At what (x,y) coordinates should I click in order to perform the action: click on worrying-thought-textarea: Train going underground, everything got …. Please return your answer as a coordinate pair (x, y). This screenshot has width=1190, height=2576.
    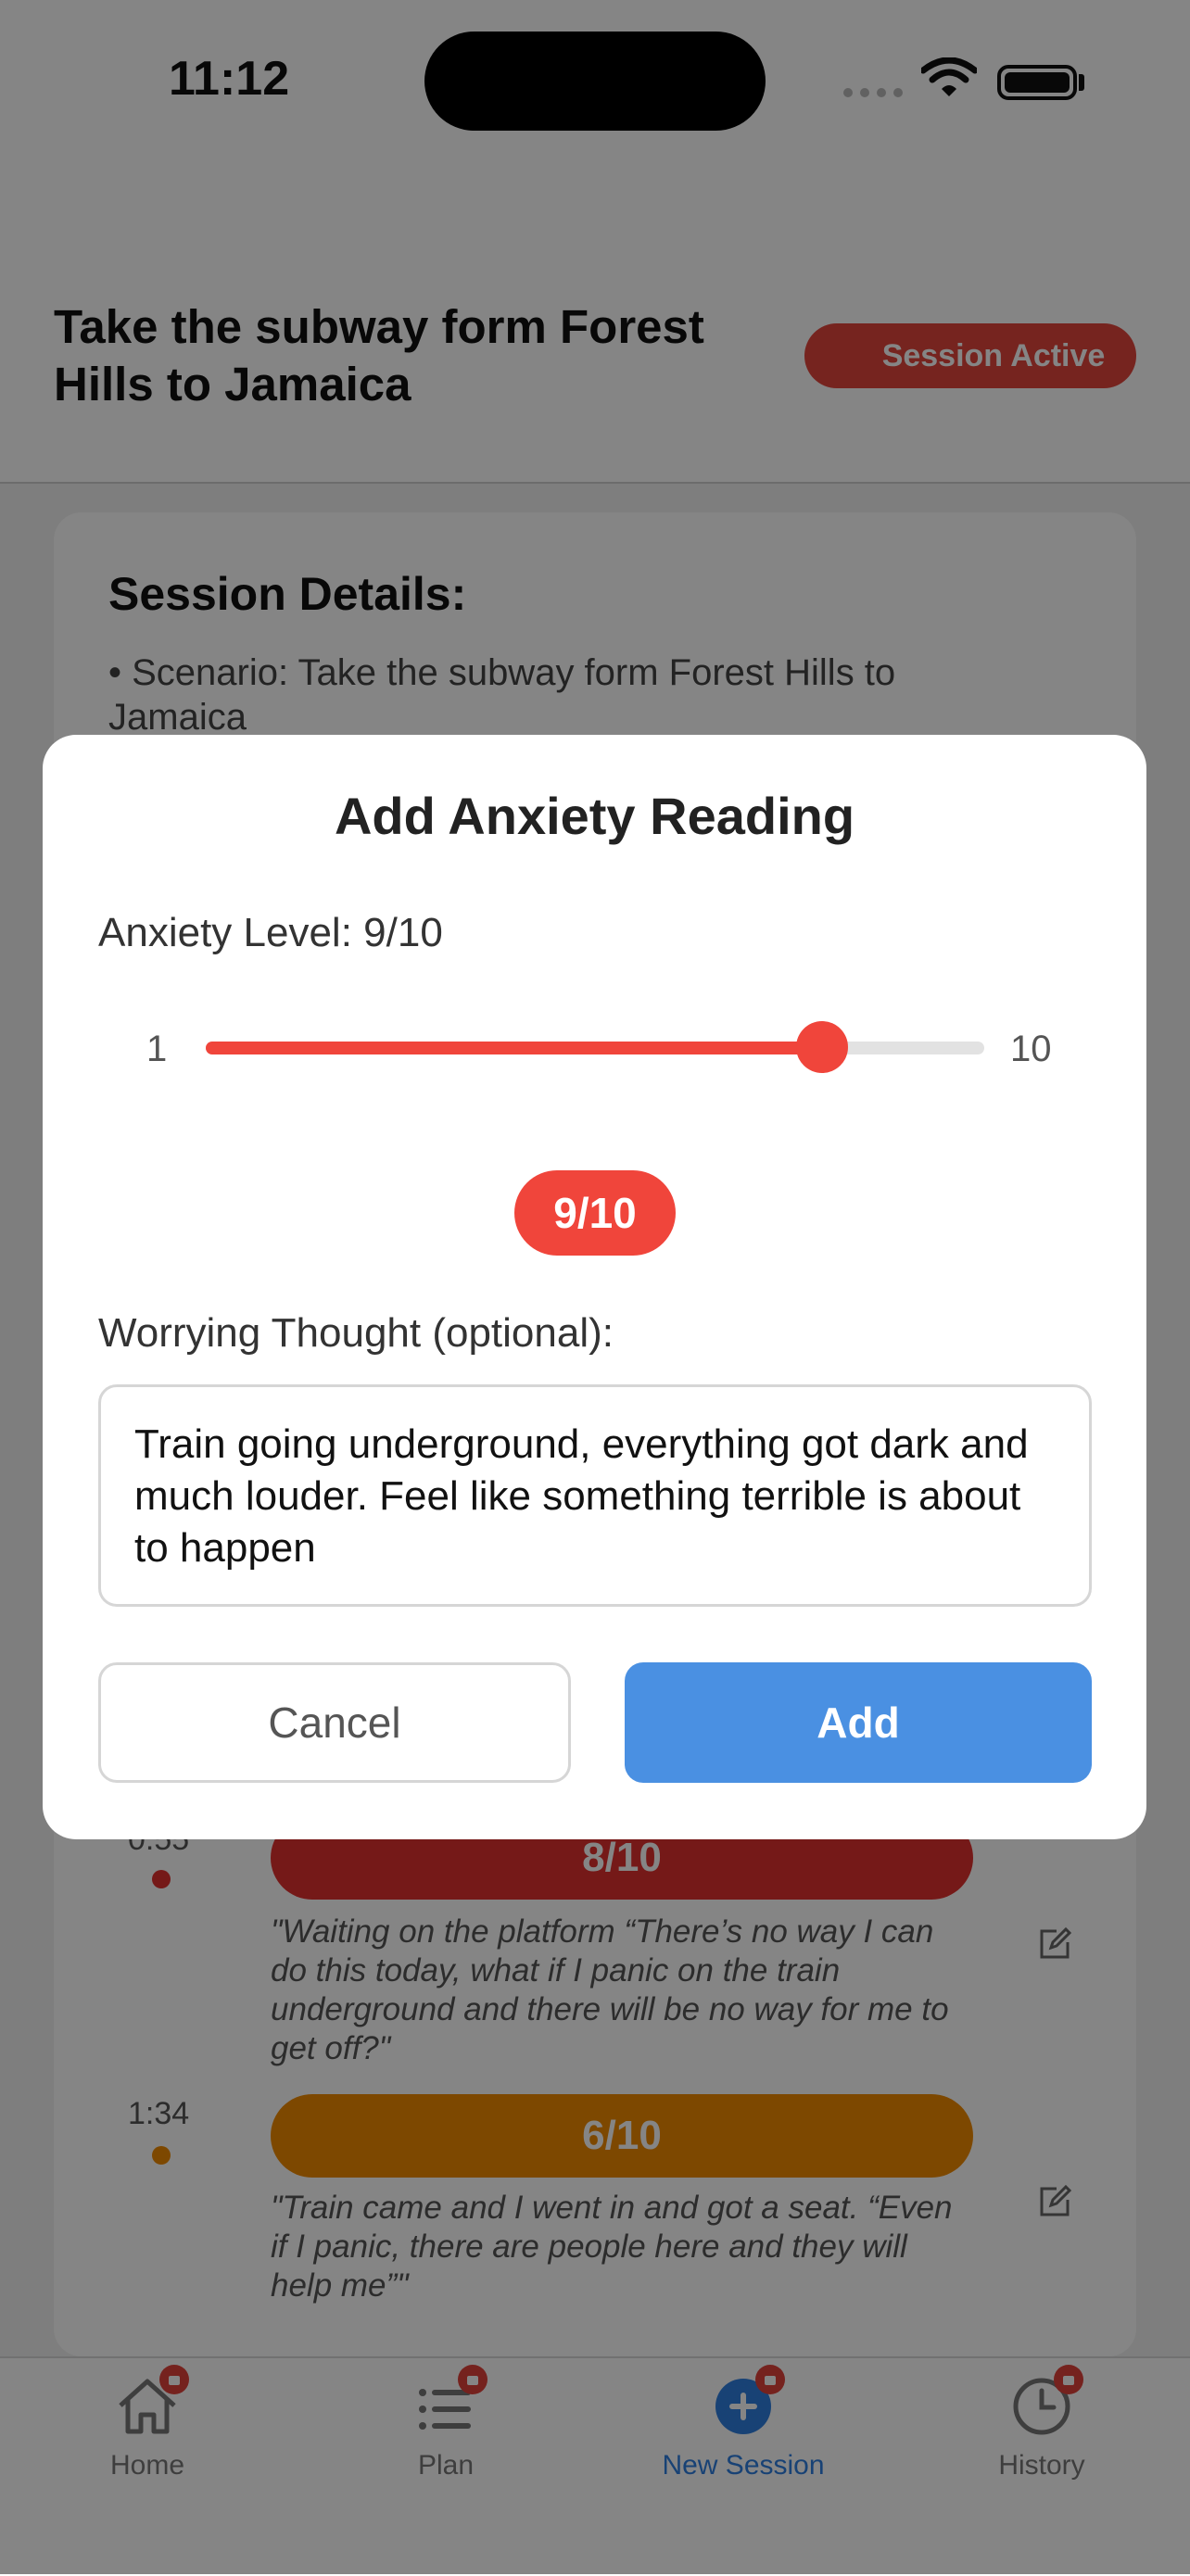
    Looking at the image, I should click on (595, 1495).